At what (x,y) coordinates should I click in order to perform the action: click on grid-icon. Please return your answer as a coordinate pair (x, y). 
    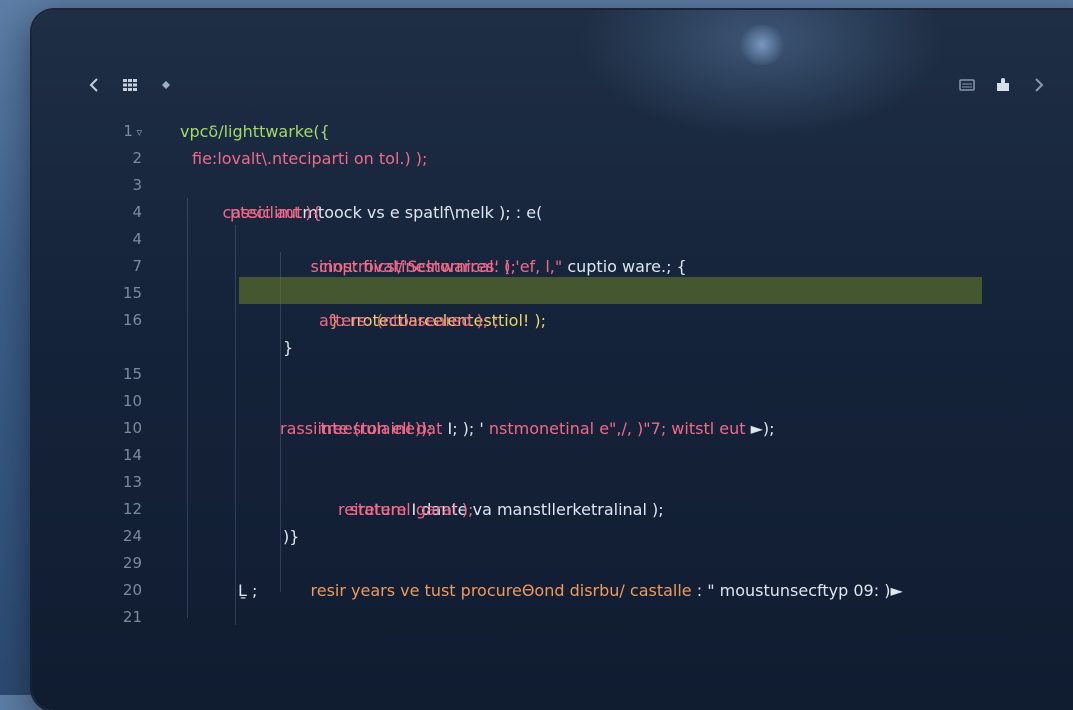
    Looking at the image, I should click on (130, 85).